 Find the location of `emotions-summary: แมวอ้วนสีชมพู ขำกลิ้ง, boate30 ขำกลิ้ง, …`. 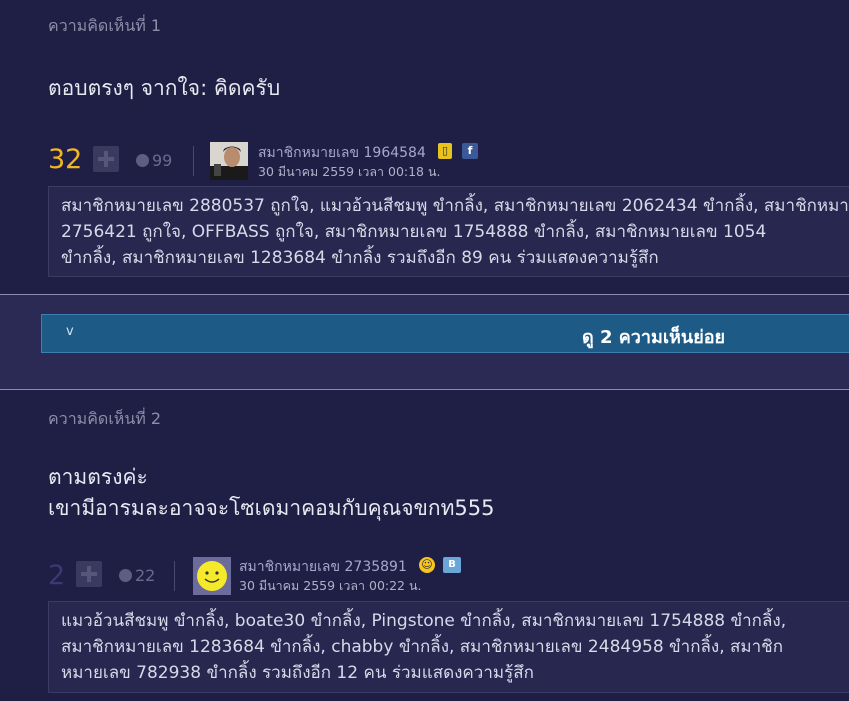

emotions-summary: แมวอ้วนสีชมพู ขำกลิ้ง, boate30 ขำกลิ้ง, … is located at coordinates (448, 647).